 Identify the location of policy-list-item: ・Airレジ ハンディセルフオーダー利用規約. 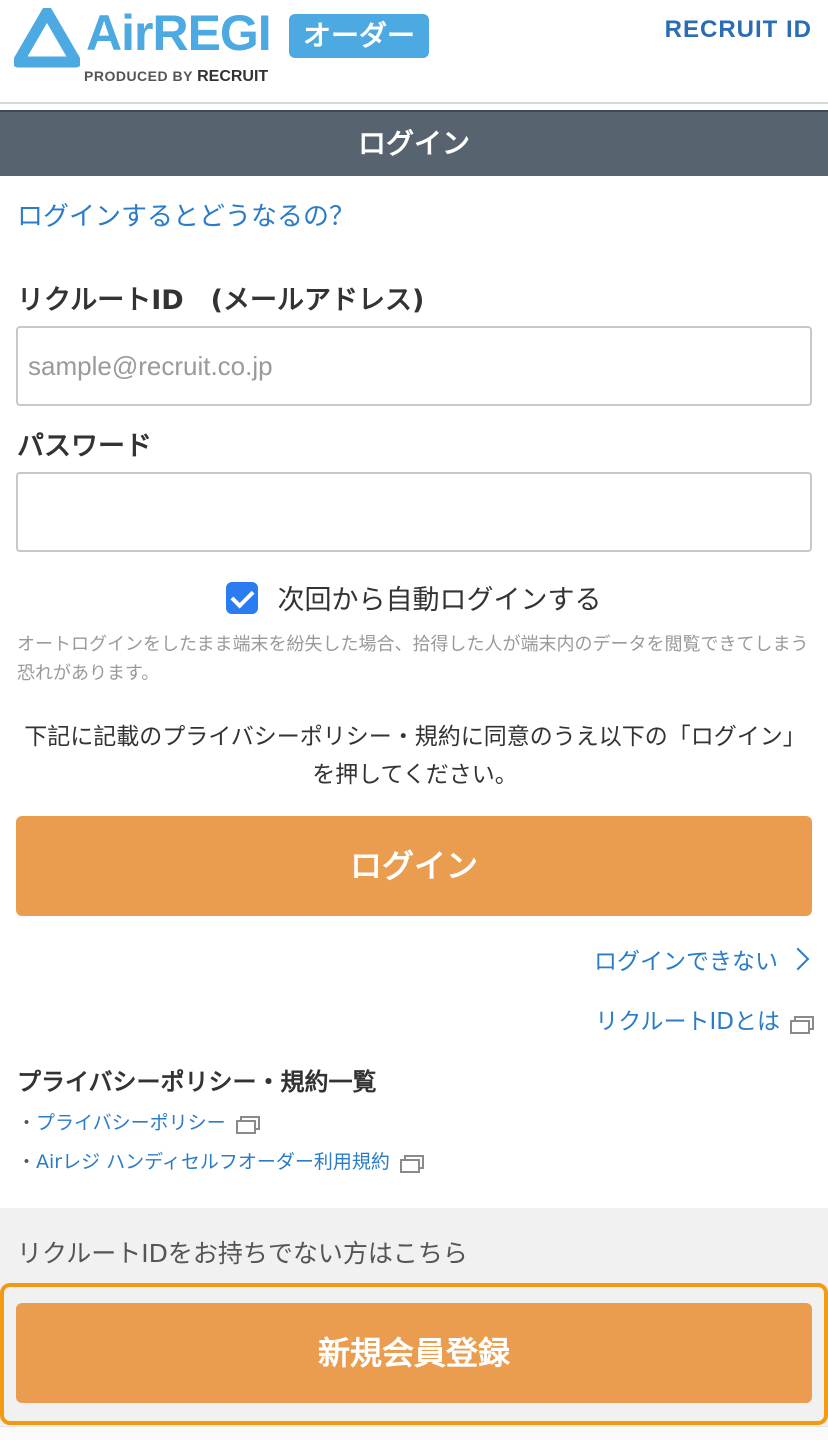
(220, 1160).